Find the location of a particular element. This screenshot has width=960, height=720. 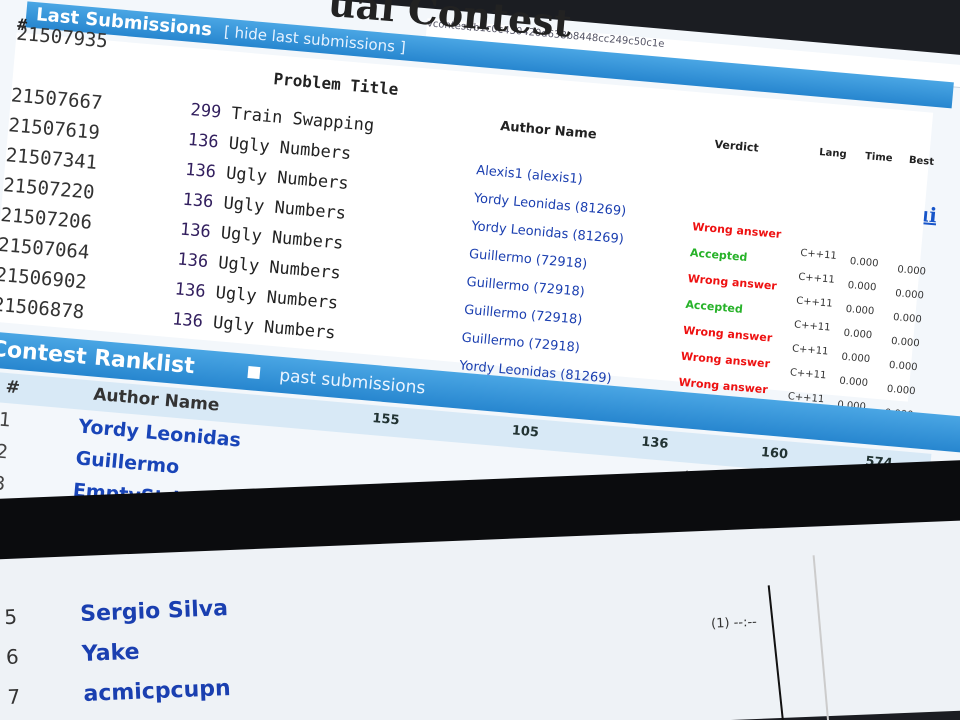

ranklist-title: Contest Ranklist is located at coordinates (98, 358).